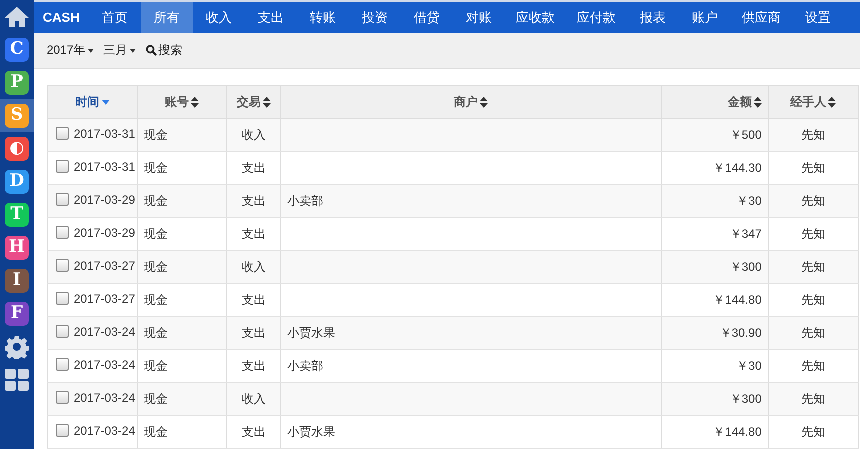 This screenshot has height=449, width=860. What do you see at coordinates (818, 18) in the screenshot?
I see `nav-tab: 设置` at bounding box center [818, 18].